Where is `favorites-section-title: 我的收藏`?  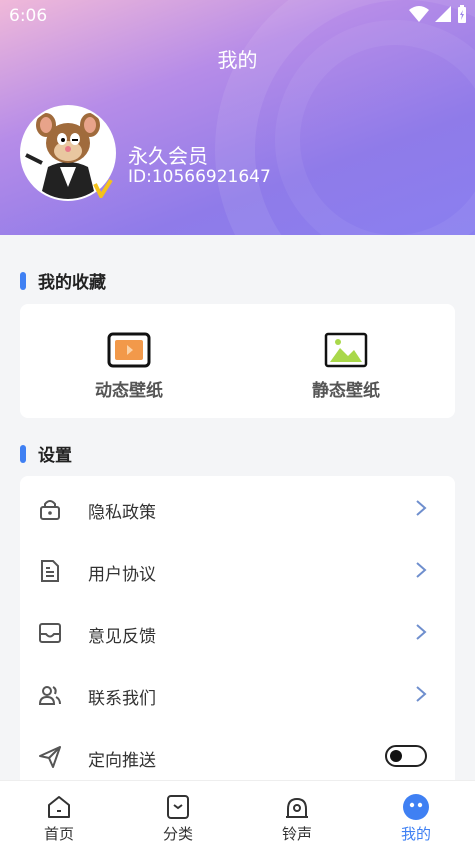 favorites-section-title: 我的收藏 is located at coordinates (63, 280).